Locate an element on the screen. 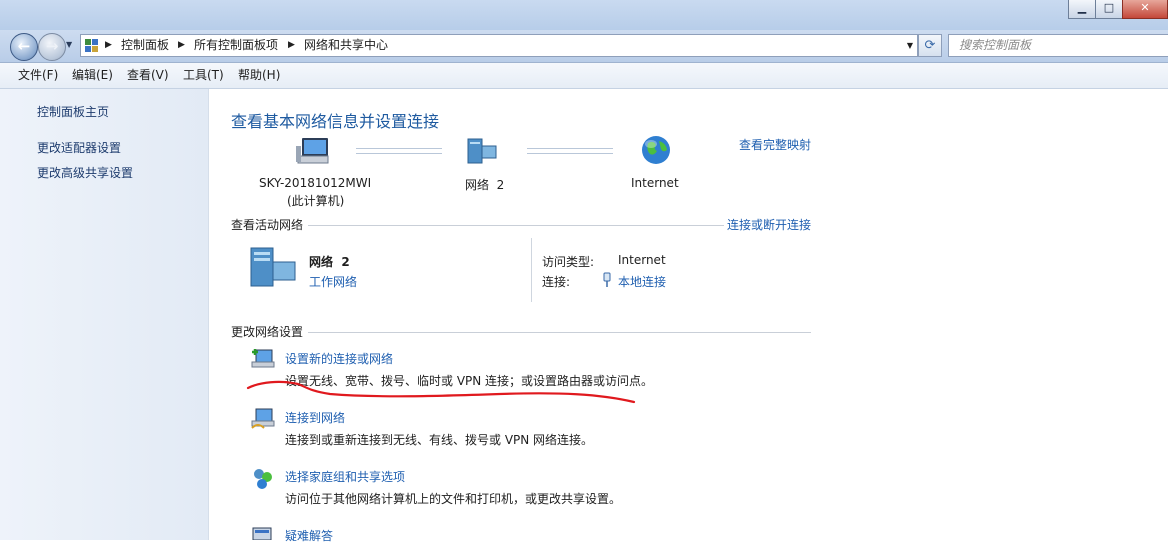 This screenshot has width=1168, height=544. search-placeholder: 搜索控制面板 is located at coordinates (995, 45).